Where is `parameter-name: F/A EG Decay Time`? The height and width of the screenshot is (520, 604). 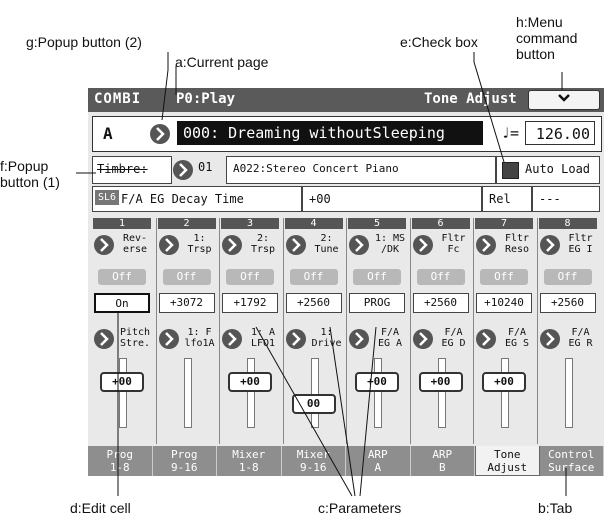
parameter-name: F/A EG Decay Time is located at coordinates (197, 199).